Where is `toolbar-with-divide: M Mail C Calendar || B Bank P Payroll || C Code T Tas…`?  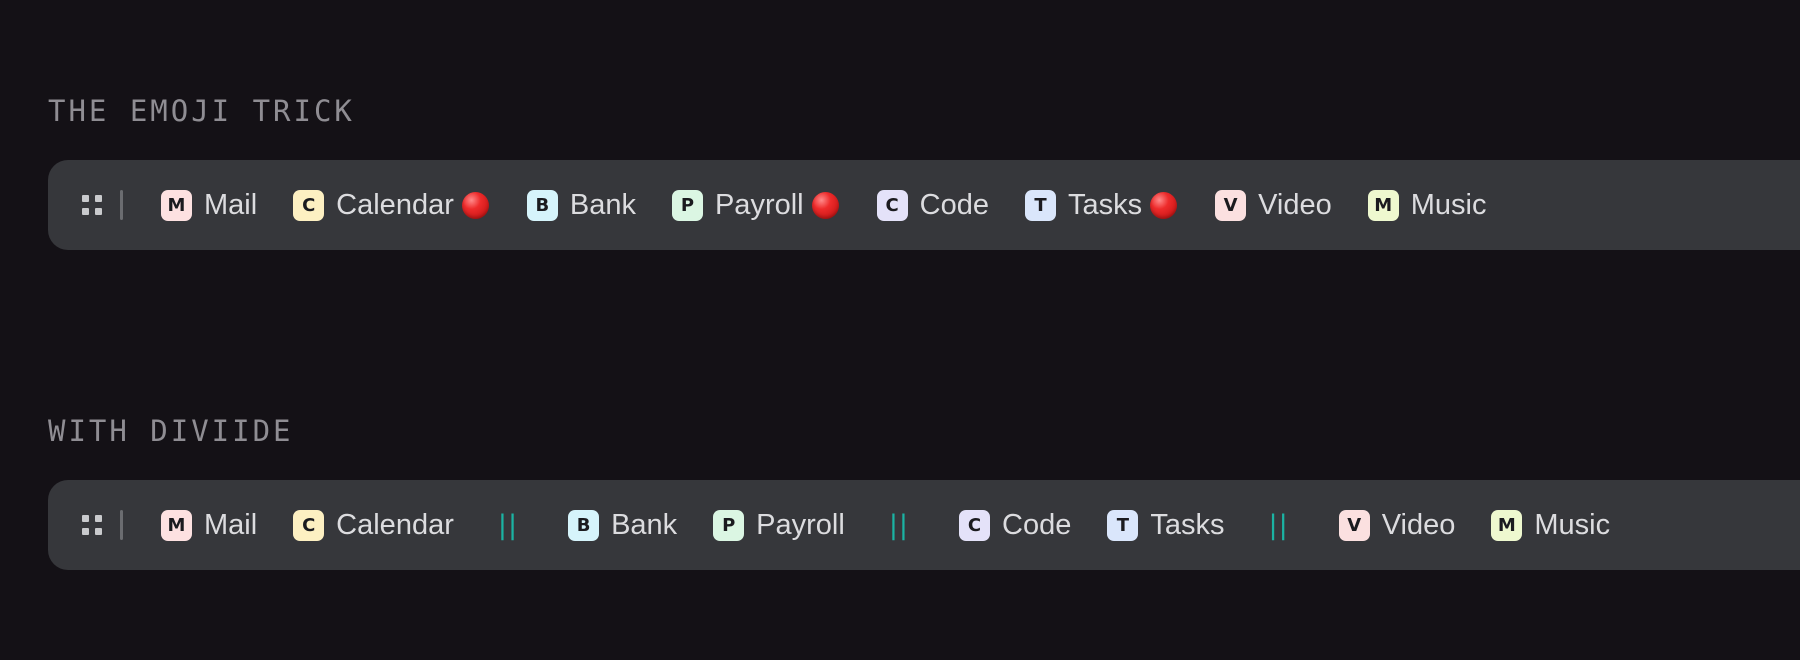 toolbar-with-divide: M Mail C Calendar || B Bank P Payroll || C Code T Tas… is located at coordinates (924, 525).